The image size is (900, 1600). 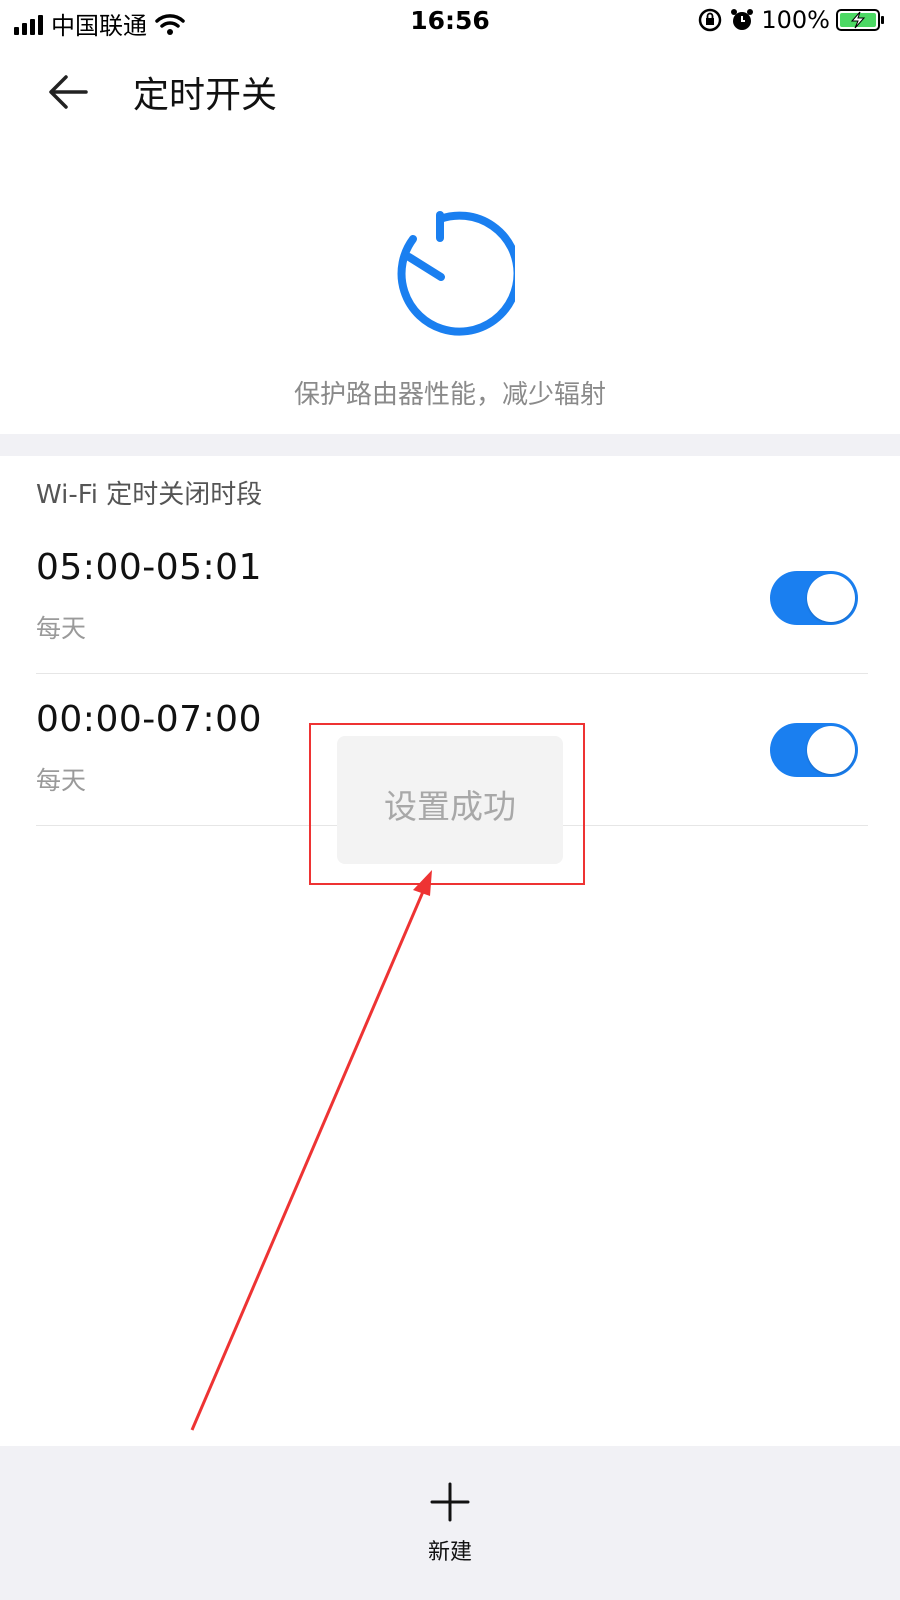 What do you see at coordinates (449, 395) in the screenshot?
I see `hero-subtitle: 保护路由器性能，减少辐射` at bounding box center [449, 395].